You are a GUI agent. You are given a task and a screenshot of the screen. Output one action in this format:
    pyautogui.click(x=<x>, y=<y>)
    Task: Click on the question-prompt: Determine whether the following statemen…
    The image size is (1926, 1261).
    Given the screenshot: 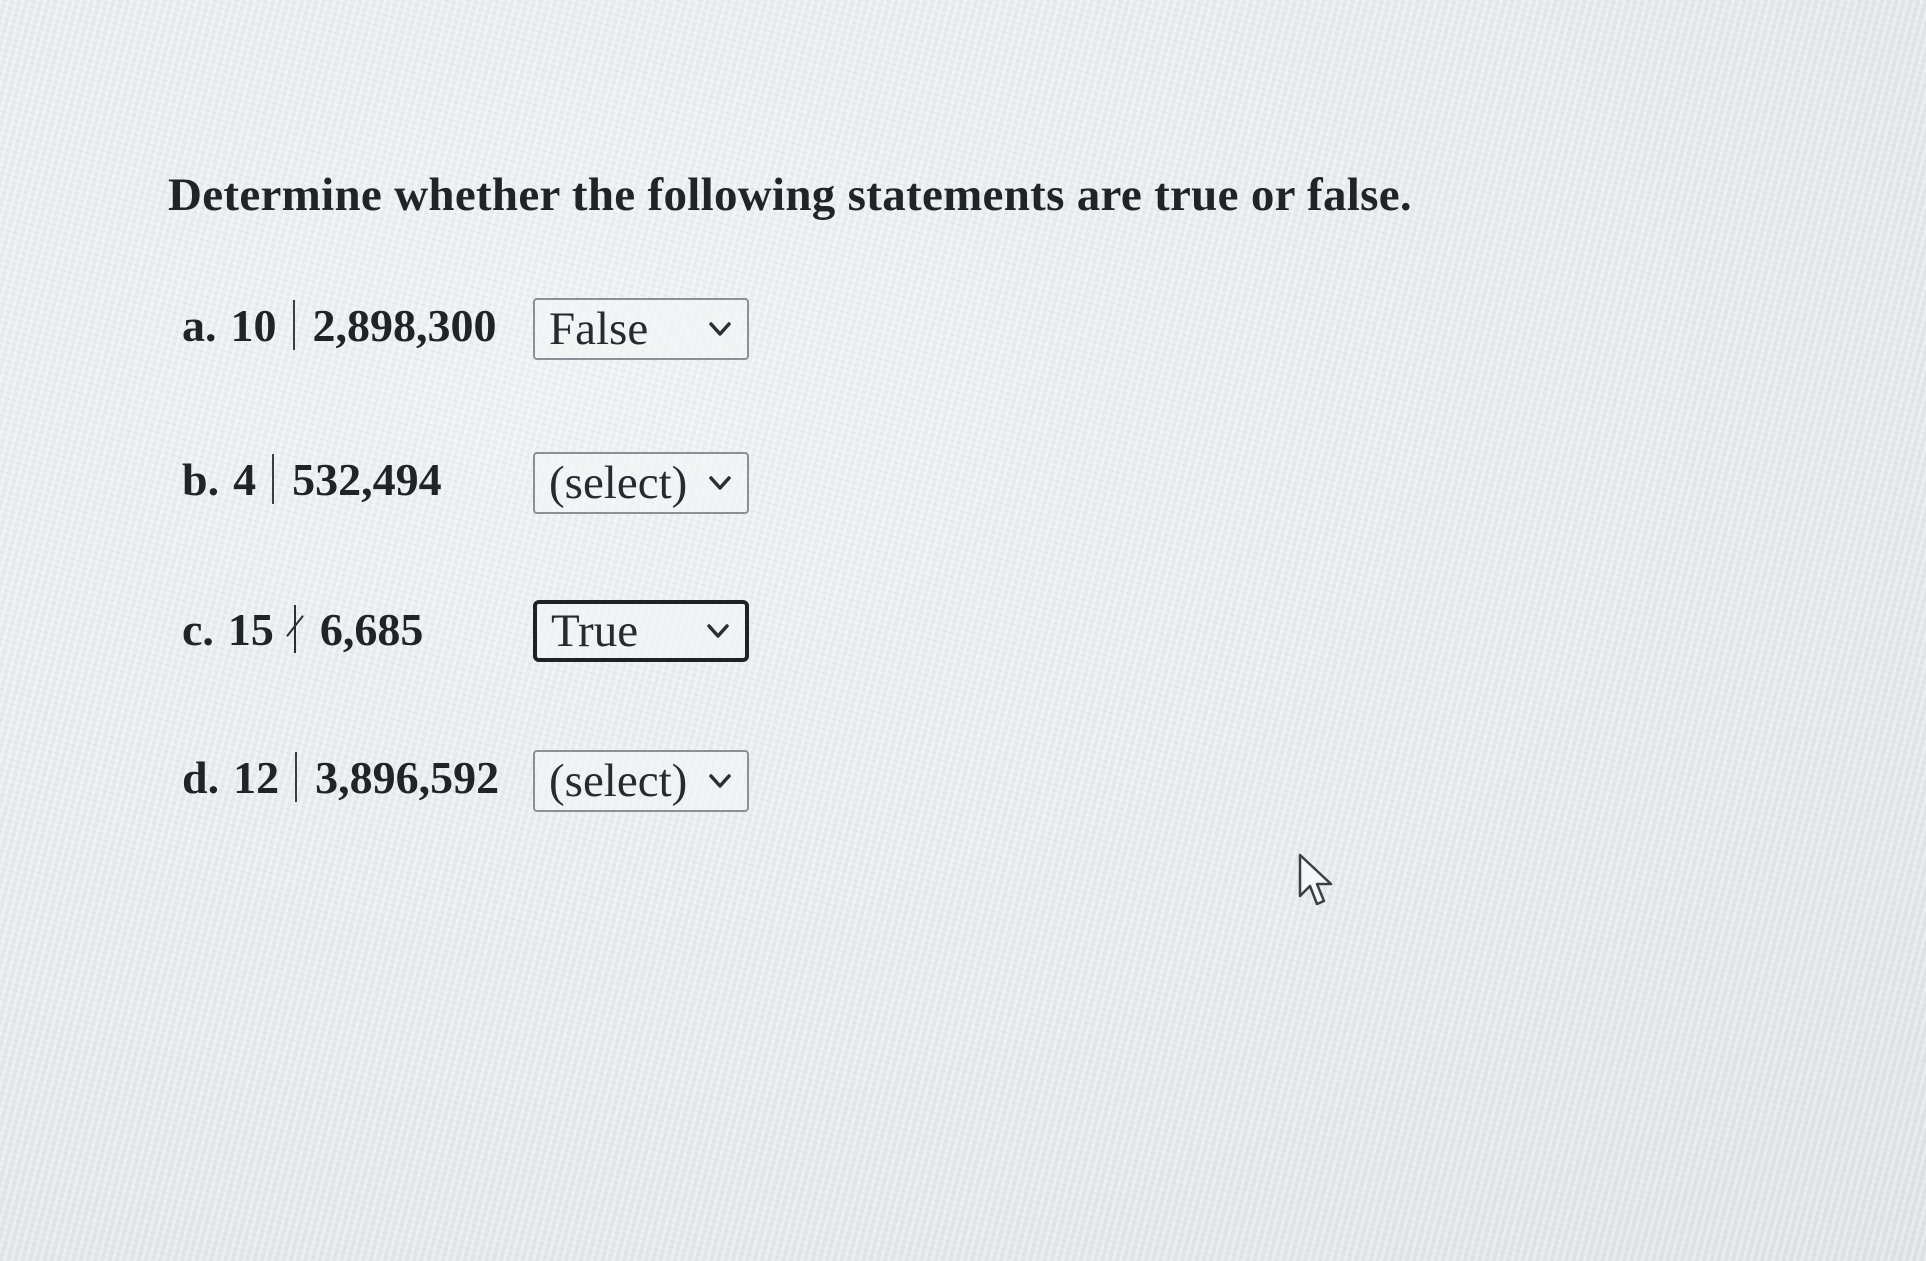 What is the action you would take?
    pyautogui.click(x=790, y=195)
    